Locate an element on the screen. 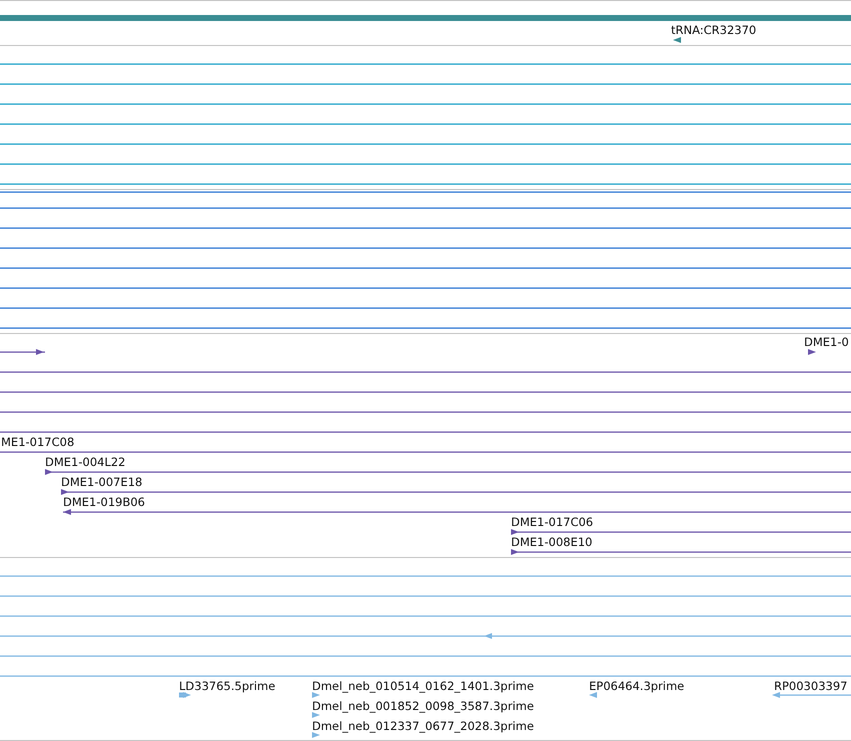  feature-label: DME1-007E18 is located at coordinates (101, 482).